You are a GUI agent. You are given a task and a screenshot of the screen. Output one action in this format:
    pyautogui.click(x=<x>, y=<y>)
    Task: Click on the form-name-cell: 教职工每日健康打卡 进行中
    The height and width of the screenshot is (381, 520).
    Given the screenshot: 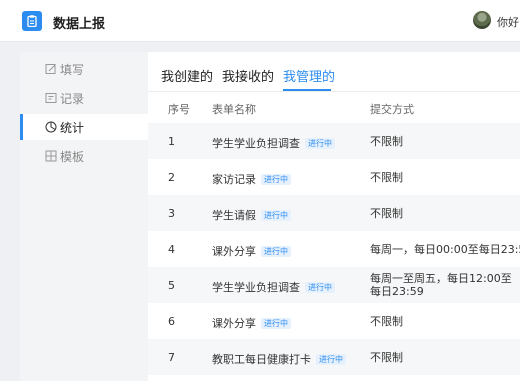 What is the action you would take?
    pyautogui.click(x=279, y=359)
    